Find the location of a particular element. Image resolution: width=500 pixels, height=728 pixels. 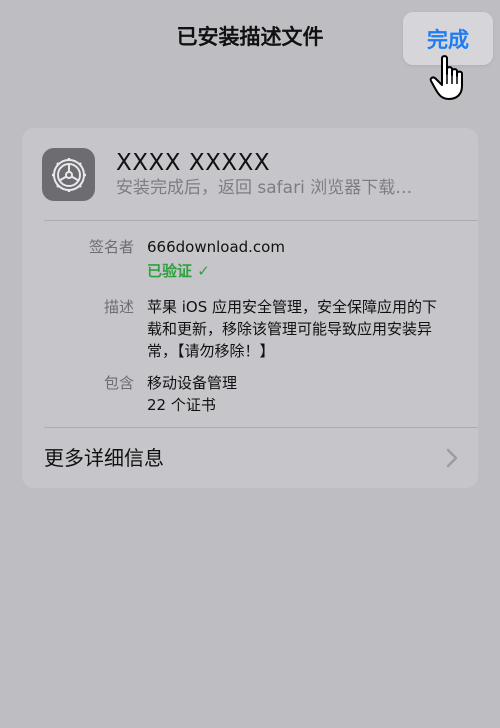

description-label: 描述 is located at coordinates (118, 307).